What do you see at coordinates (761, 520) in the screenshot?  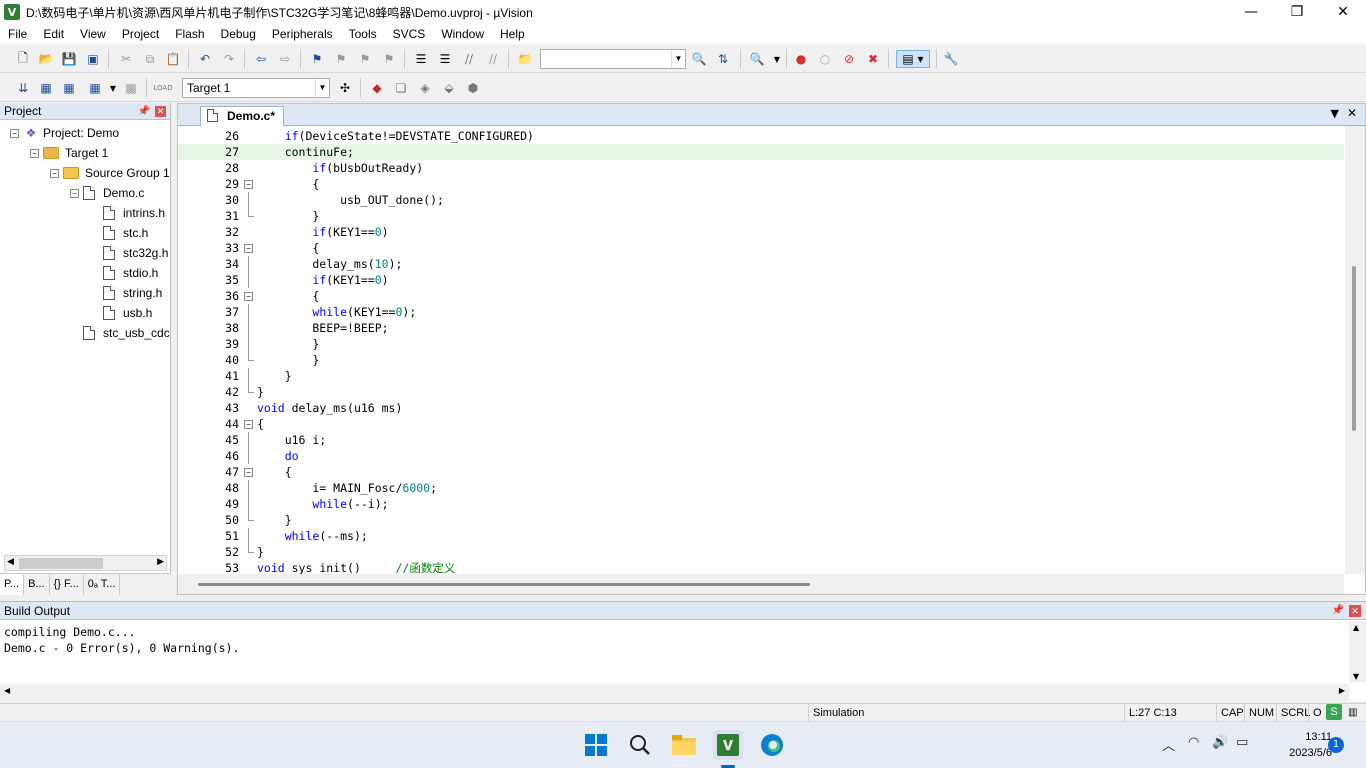 I see `code-line: 50 }` at bounding box center [761, 520].